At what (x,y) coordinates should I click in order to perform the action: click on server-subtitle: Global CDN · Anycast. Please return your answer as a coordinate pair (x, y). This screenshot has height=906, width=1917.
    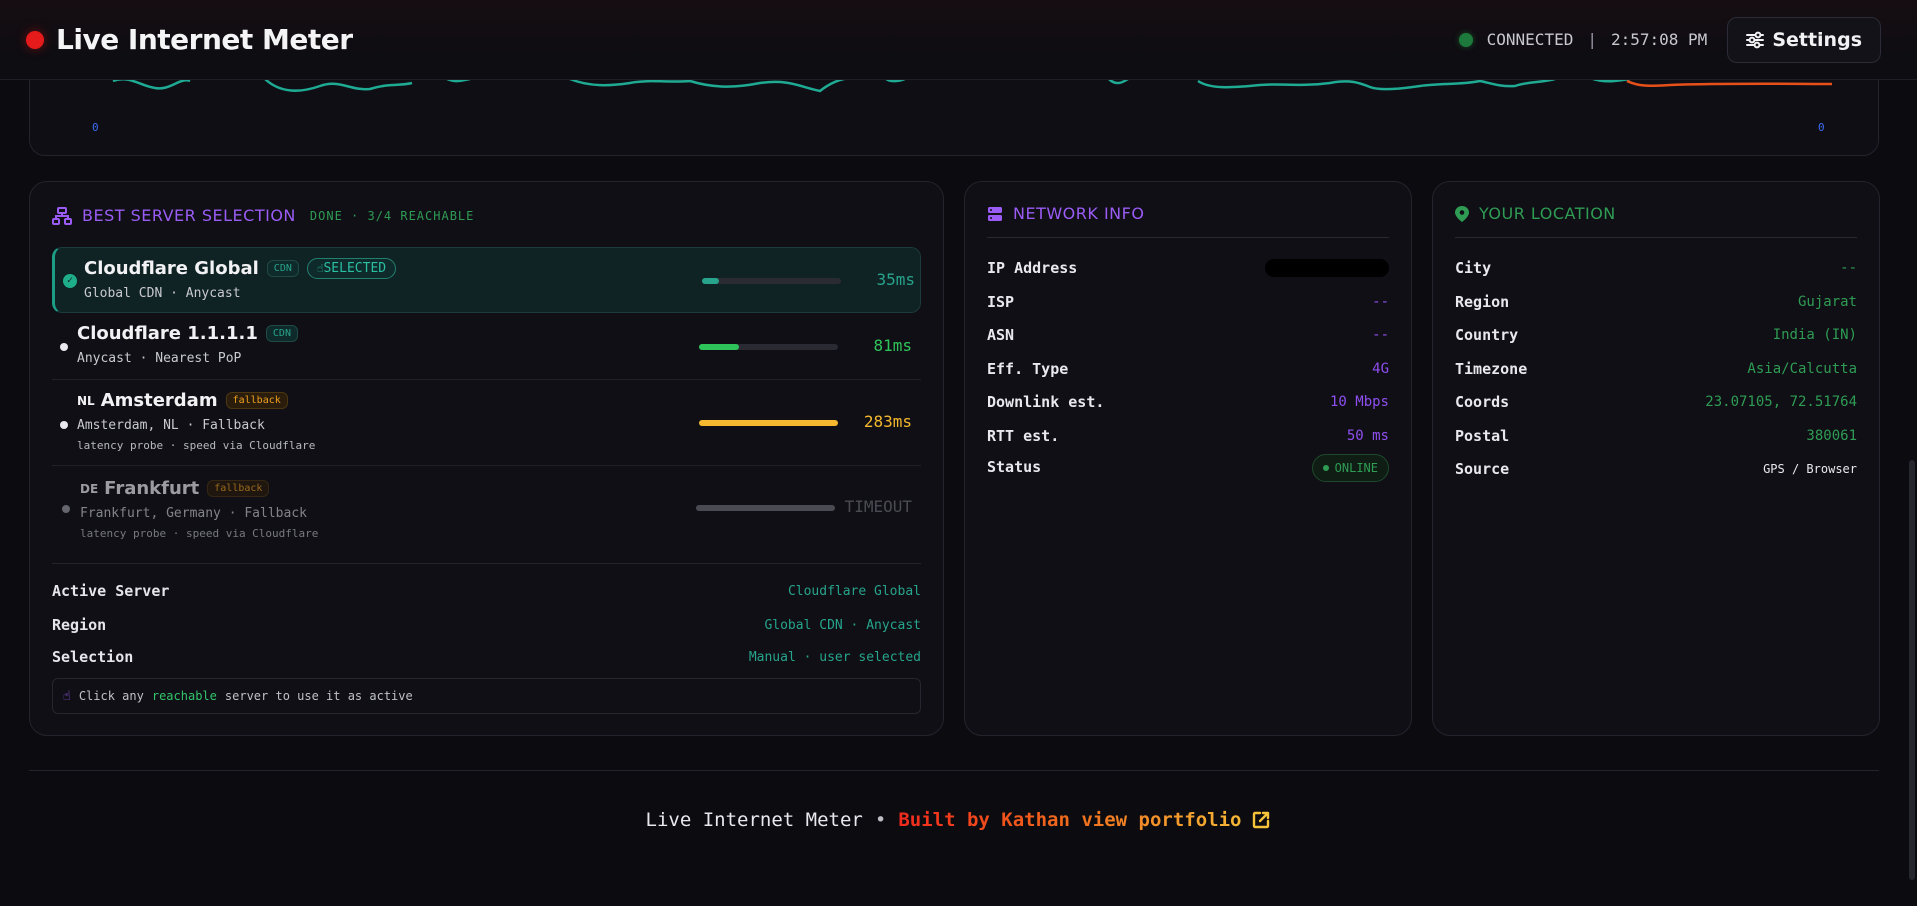
    Looking at the image, I should click on (162, 293).